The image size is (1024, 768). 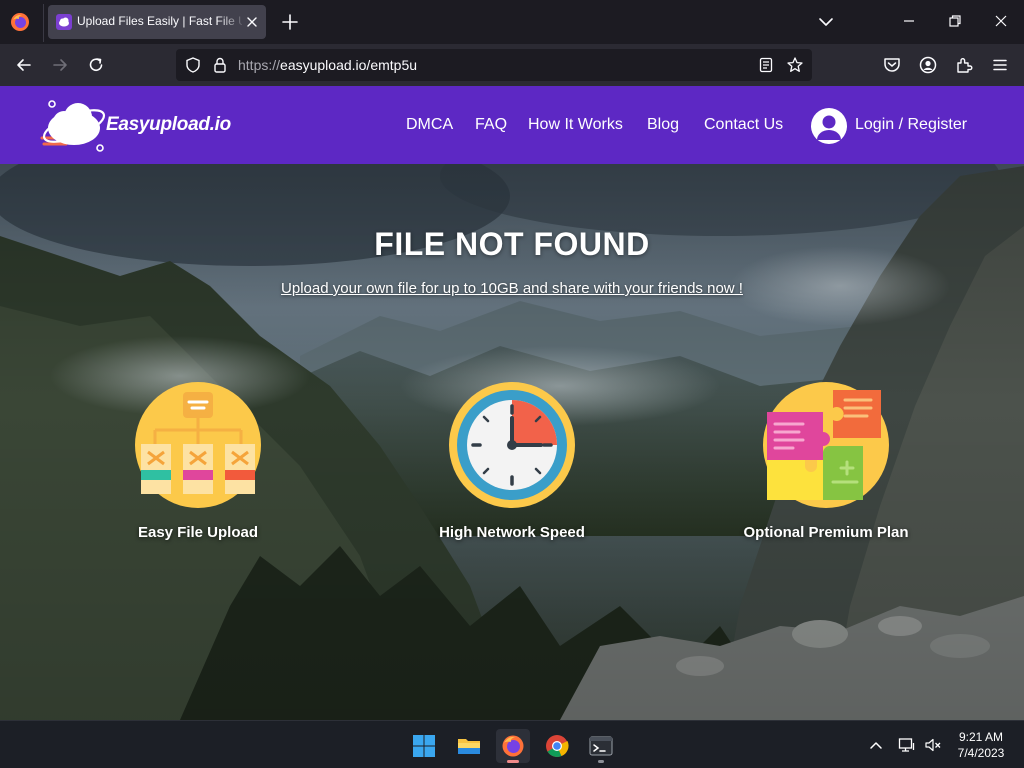 What do you see at coordinates (168, 125) in the screenshot?
I see `site-logo-text: Easyupload.io` at bounding box center [168, 125].